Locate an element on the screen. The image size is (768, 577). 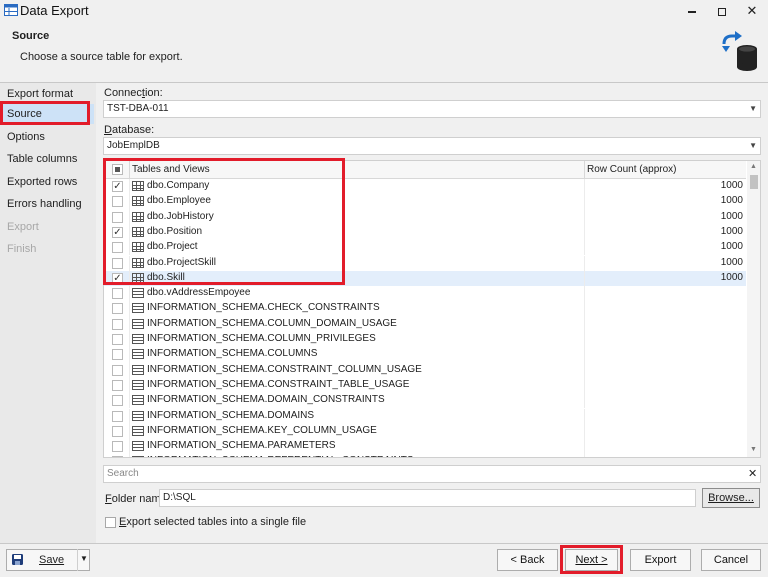
cancel-button-label: Cancel is located at coordinates (731, 560).